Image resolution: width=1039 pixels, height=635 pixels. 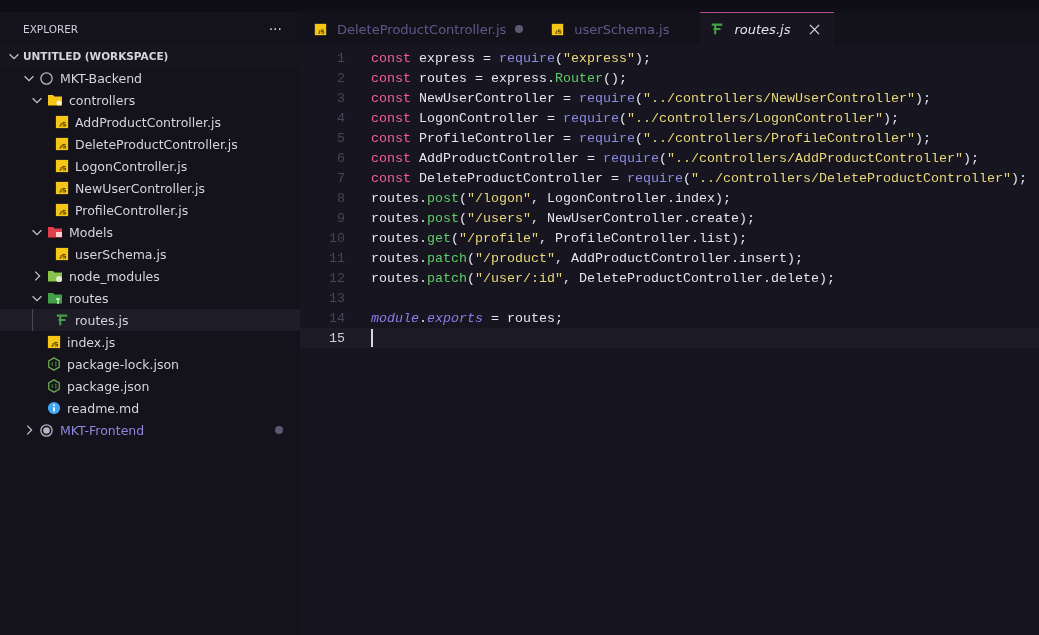 What do you see at coordinates (150, 144) in the screenshot?
I see `tree-item: DeleteProductController.js` at bounding box center [150, 144].